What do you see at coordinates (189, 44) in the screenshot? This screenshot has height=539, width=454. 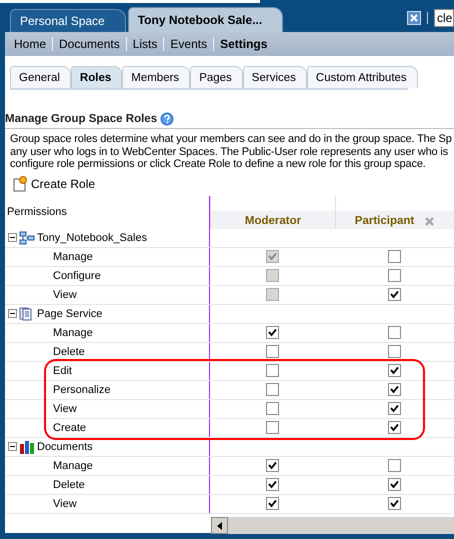 I see `nav-link: Events` at bounding box center [189, 44].